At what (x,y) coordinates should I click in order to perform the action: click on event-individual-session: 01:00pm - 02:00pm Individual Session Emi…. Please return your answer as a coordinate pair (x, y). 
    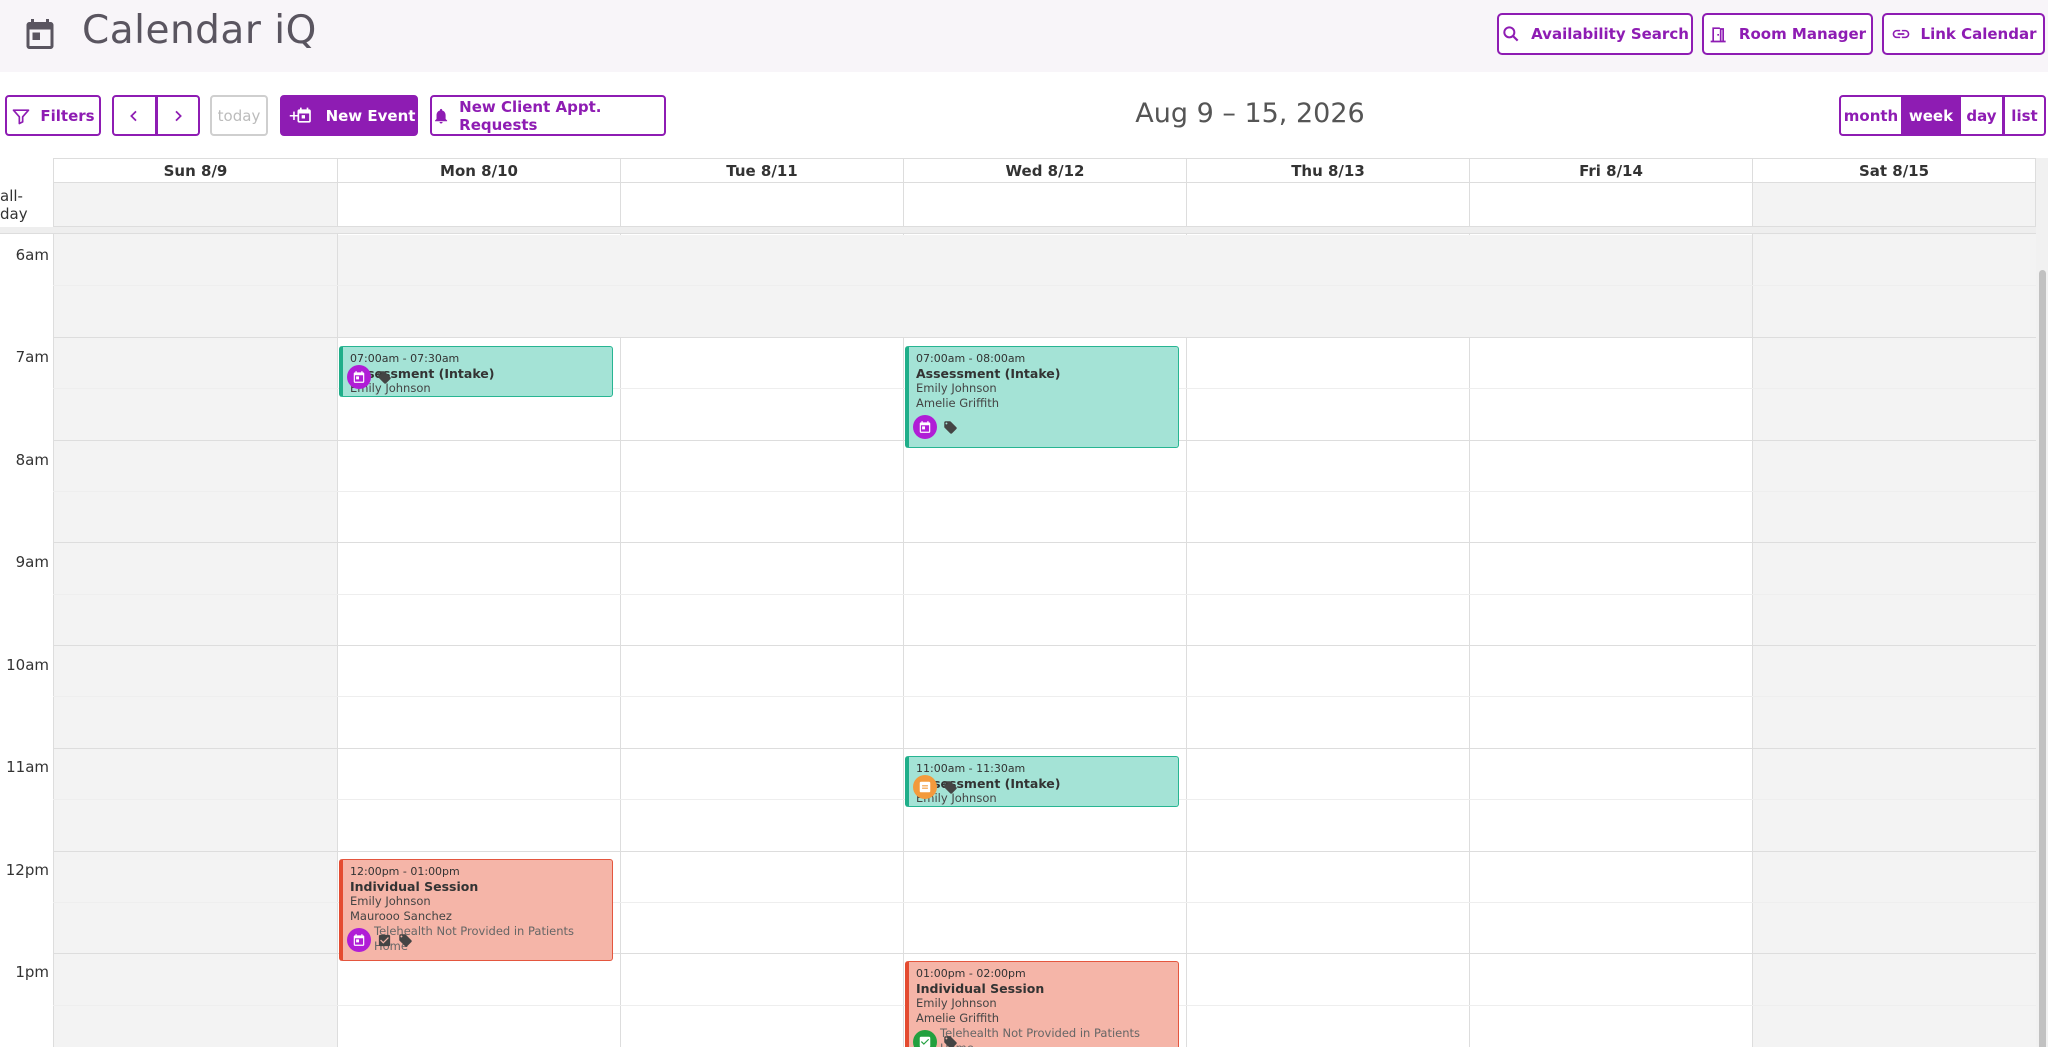
    Looking at the image, I should click on (1042, 1004).